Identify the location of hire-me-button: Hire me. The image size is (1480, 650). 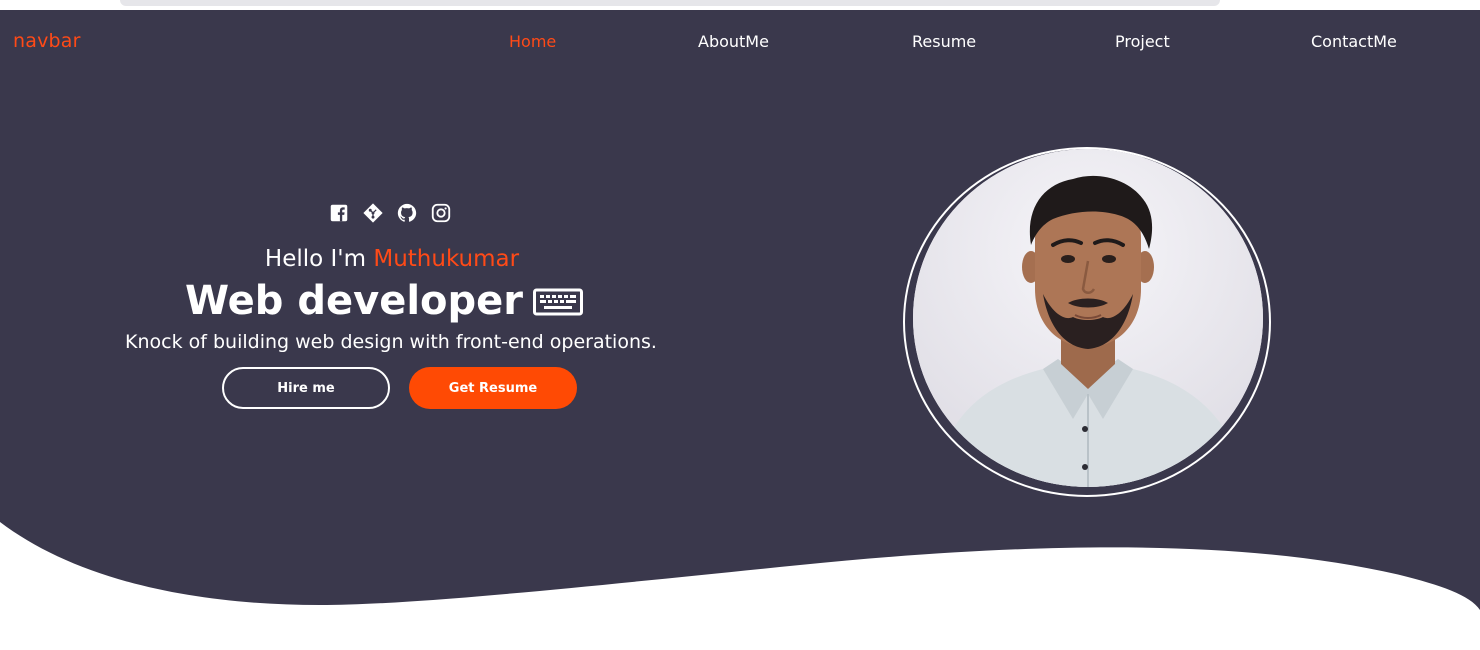
(306, 388).